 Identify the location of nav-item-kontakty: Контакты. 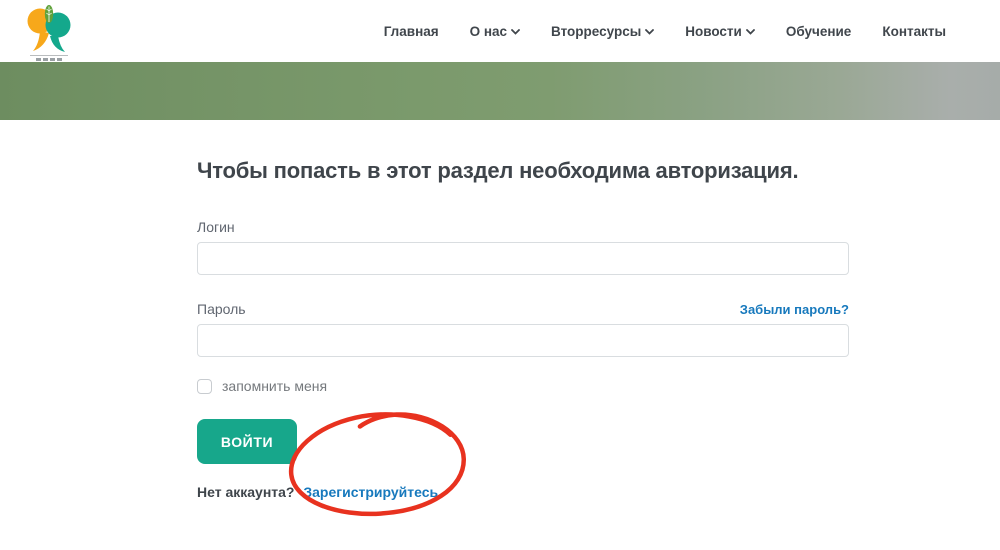
(914, 31).